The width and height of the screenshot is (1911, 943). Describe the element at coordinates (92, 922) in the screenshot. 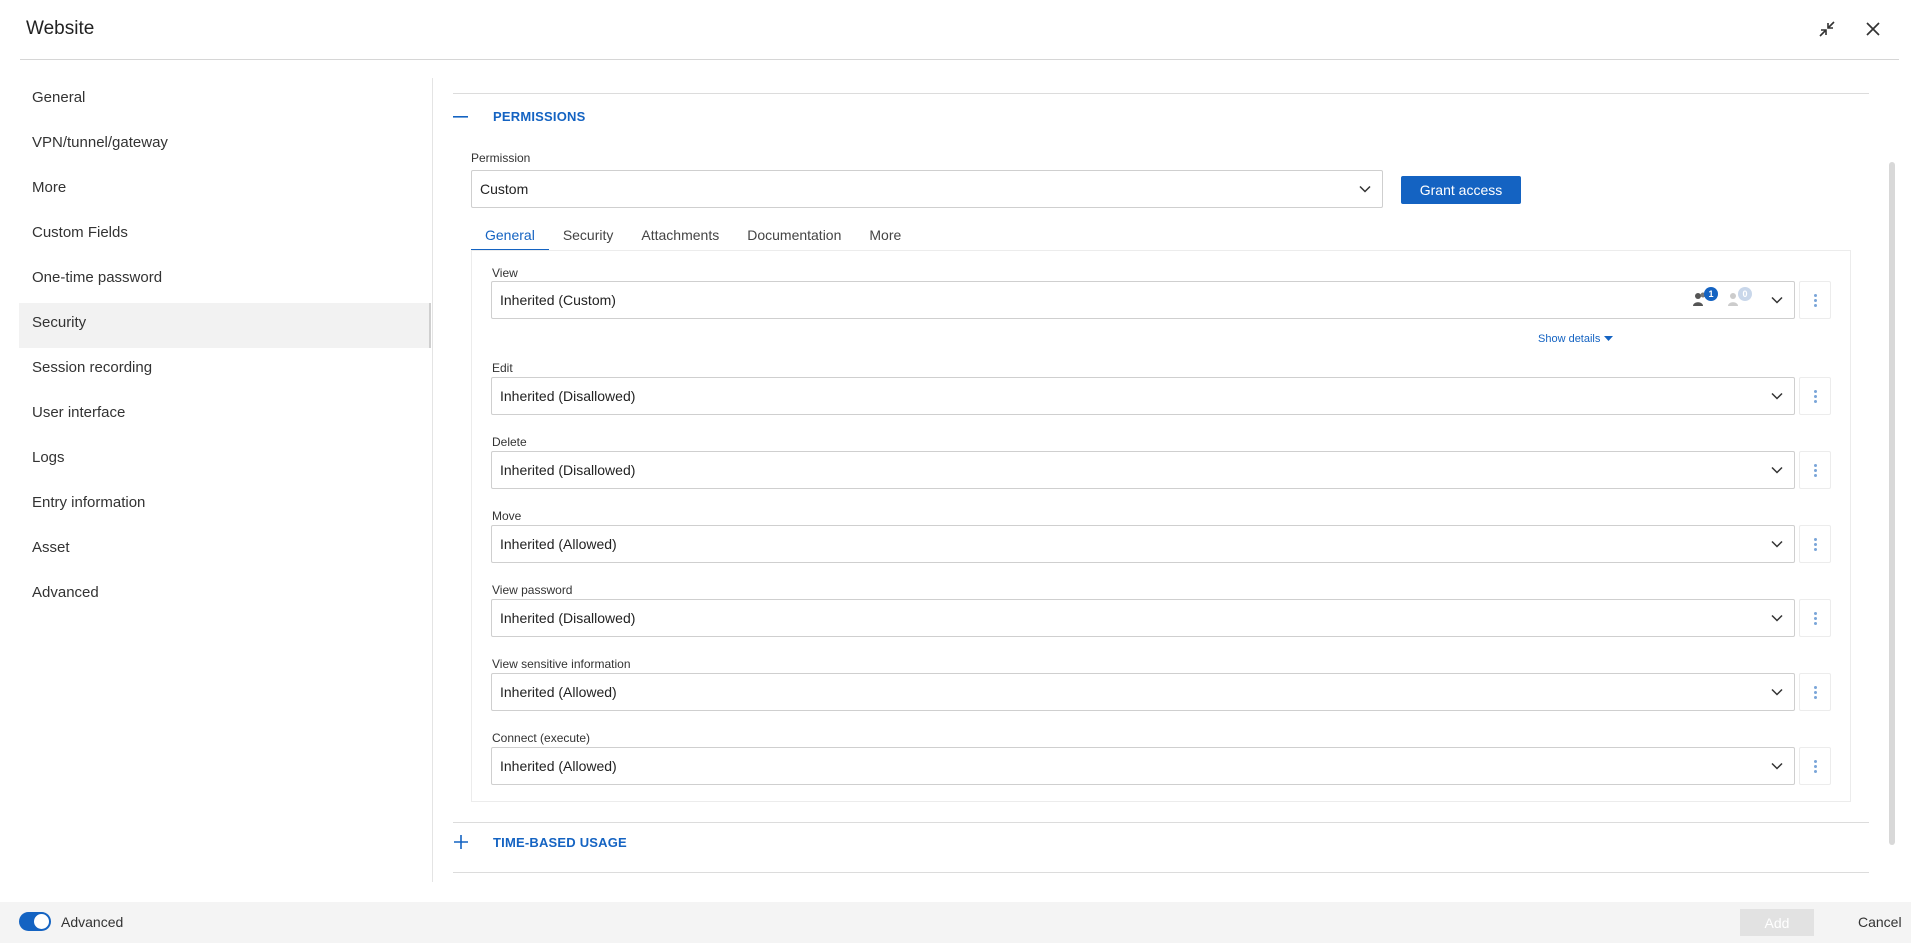

I see `advanced-toggle-label: Advanced` at that location.